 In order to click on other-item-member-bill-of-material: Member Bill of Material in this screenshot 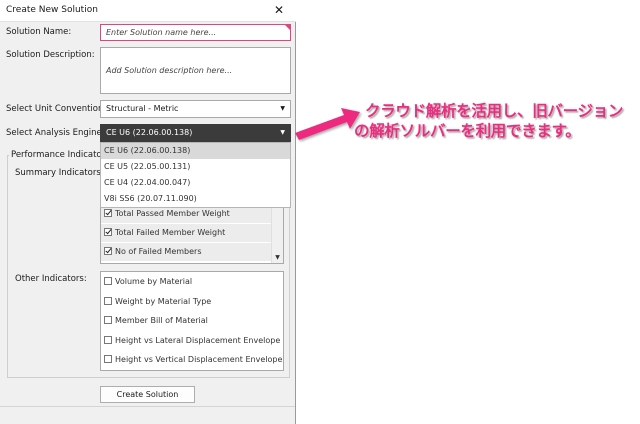, I will do `click(192, 321)`.